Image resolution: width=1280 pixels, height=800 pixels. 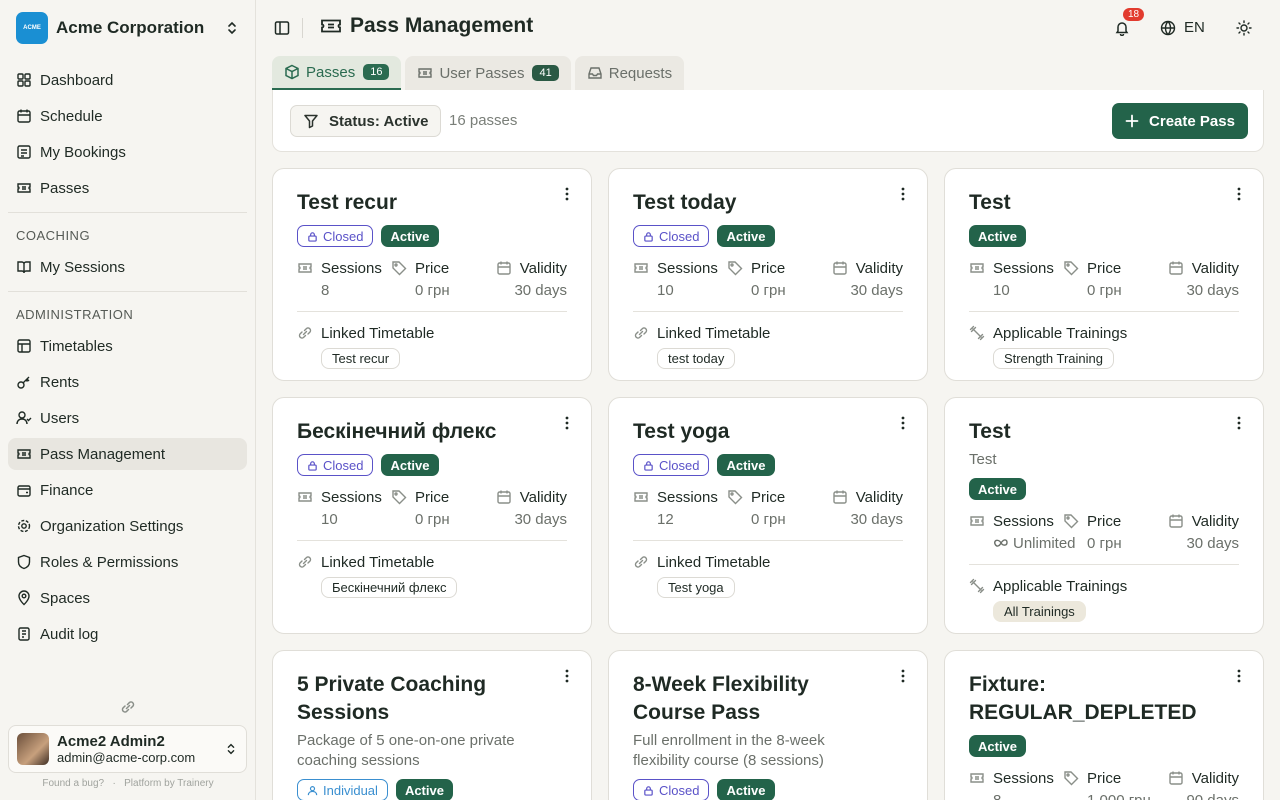 What do you see at coordinates (687, 268) in the screenshot?
I see `stat-label: Sessions` at bounding box center [687, 268].